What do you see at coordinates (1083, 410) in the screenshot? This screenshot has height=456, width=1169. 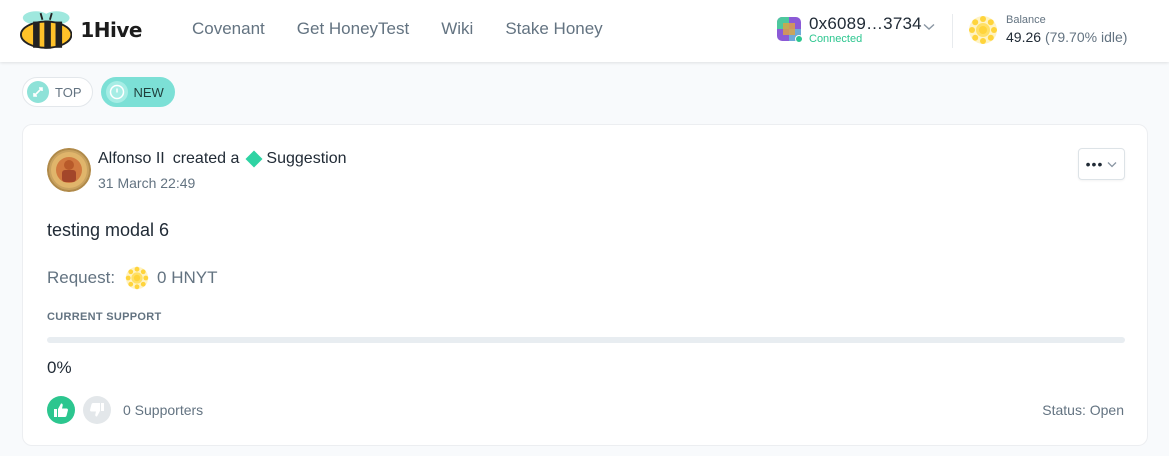 I see `proposal-status: Status: Open` at bounding box center [1083, 410].